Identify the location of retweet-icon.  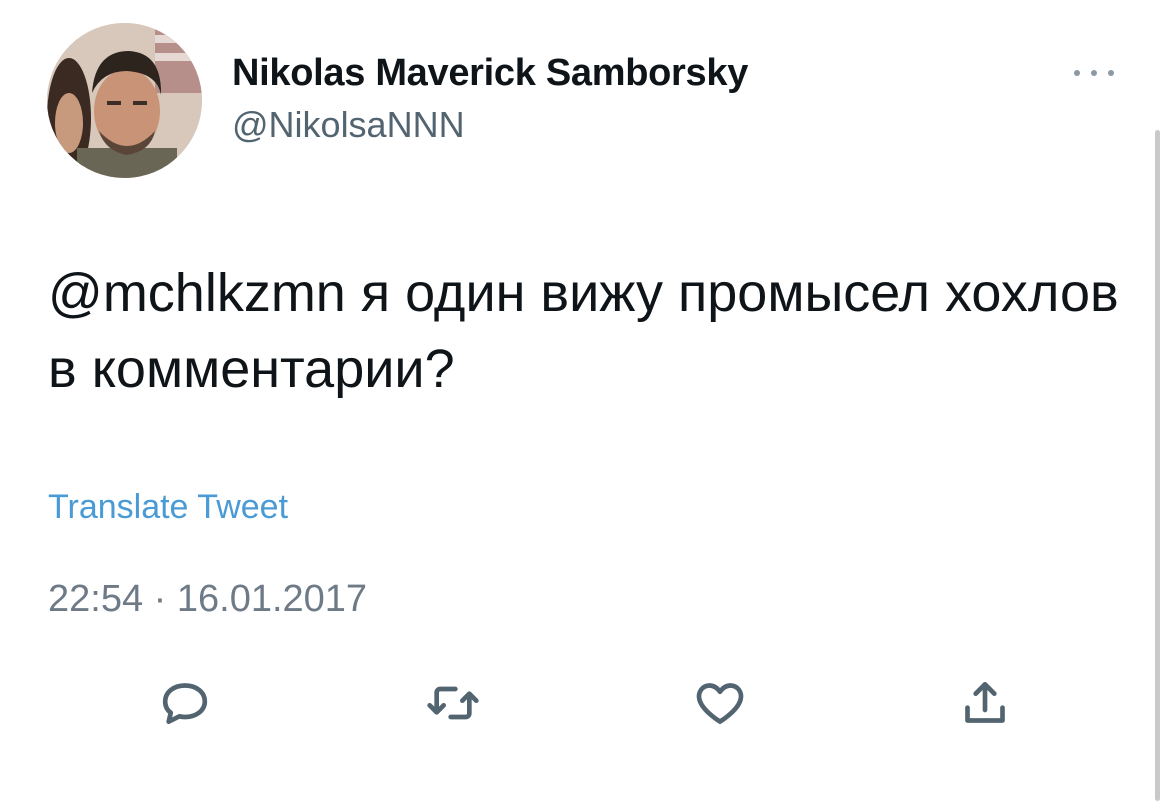
(453, 703).